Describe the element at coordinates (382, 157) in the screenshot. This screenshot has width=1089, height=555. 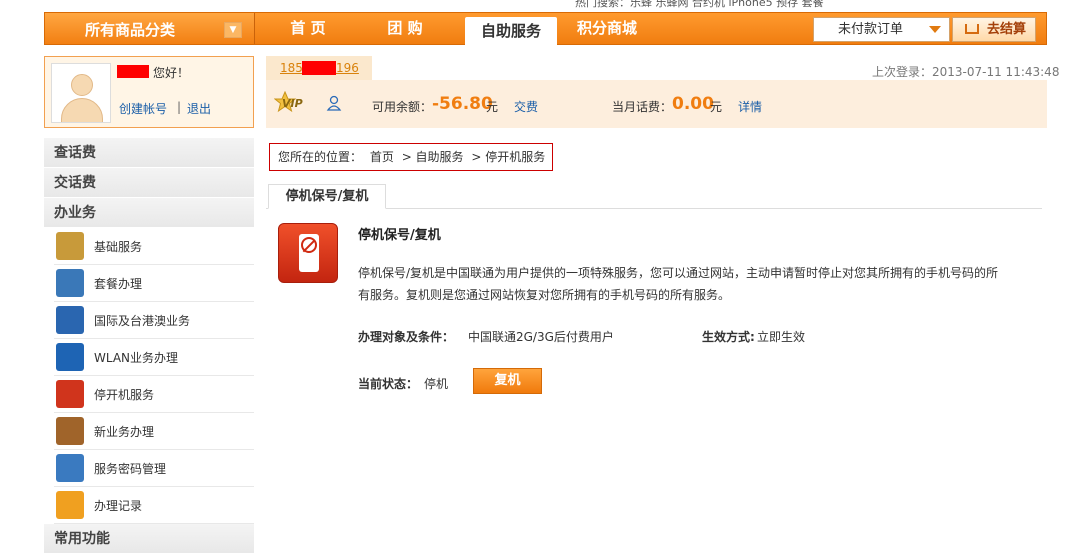
I see `breadcrumb-home: 首页` at that location.